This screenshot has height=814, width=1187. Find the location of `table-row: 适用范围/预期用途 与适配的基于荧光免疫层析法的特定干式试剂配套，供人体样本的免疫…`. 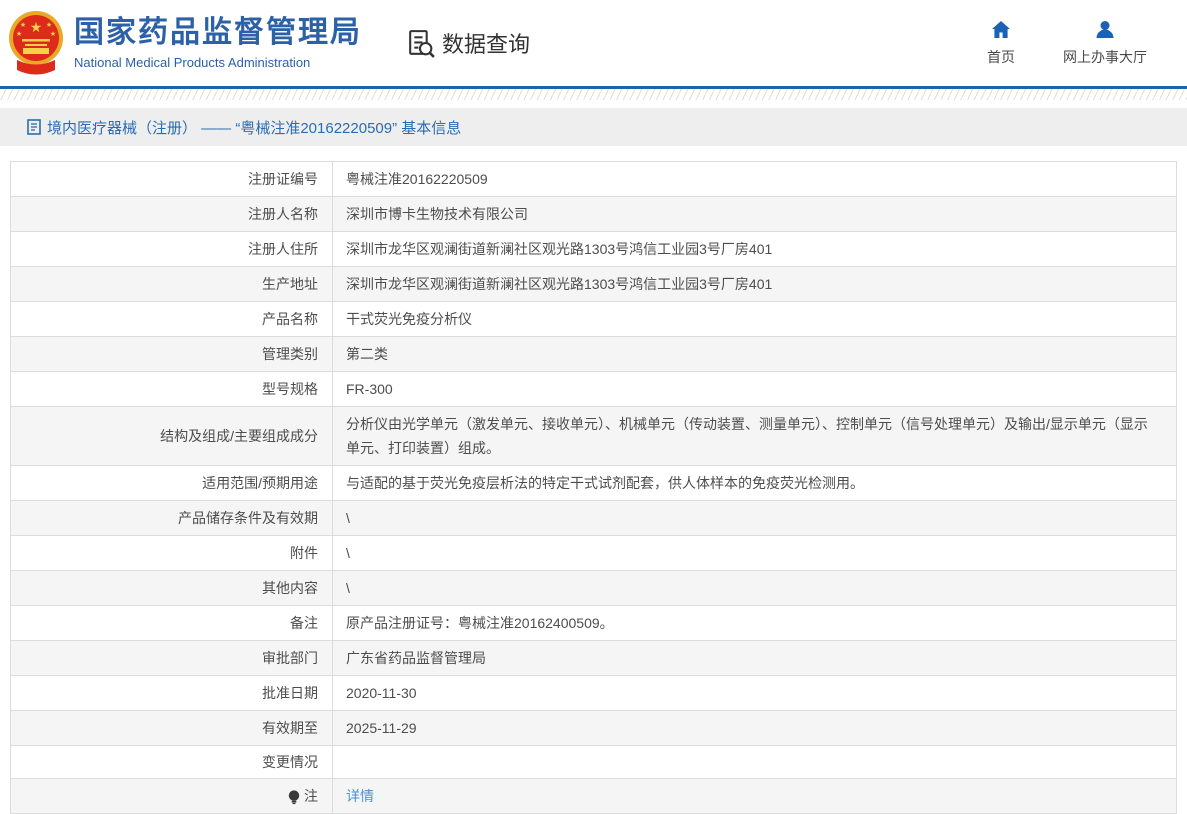

table-row: 适用范围/预期用途 与适配的基于荧光免疫层析法的特定干式试剂配套，供人体样本的免疫… is located at coordinates (593, 483).